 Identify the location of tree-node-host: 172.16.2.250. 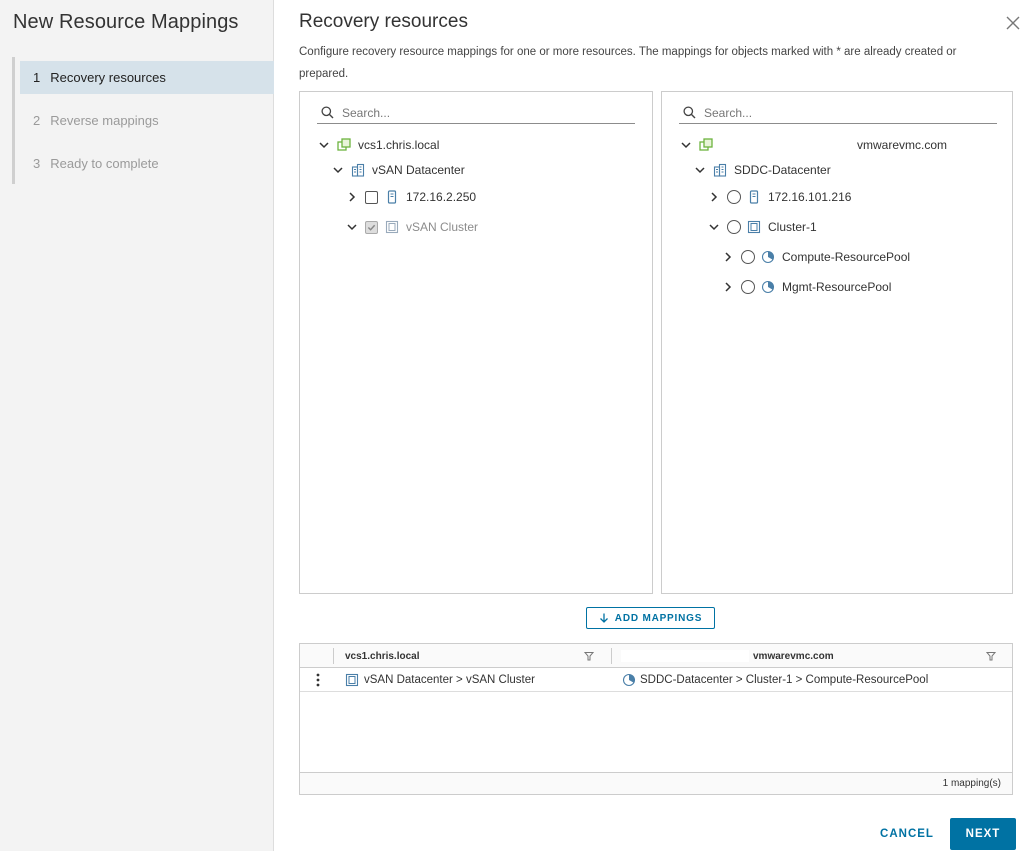
(410, 197).